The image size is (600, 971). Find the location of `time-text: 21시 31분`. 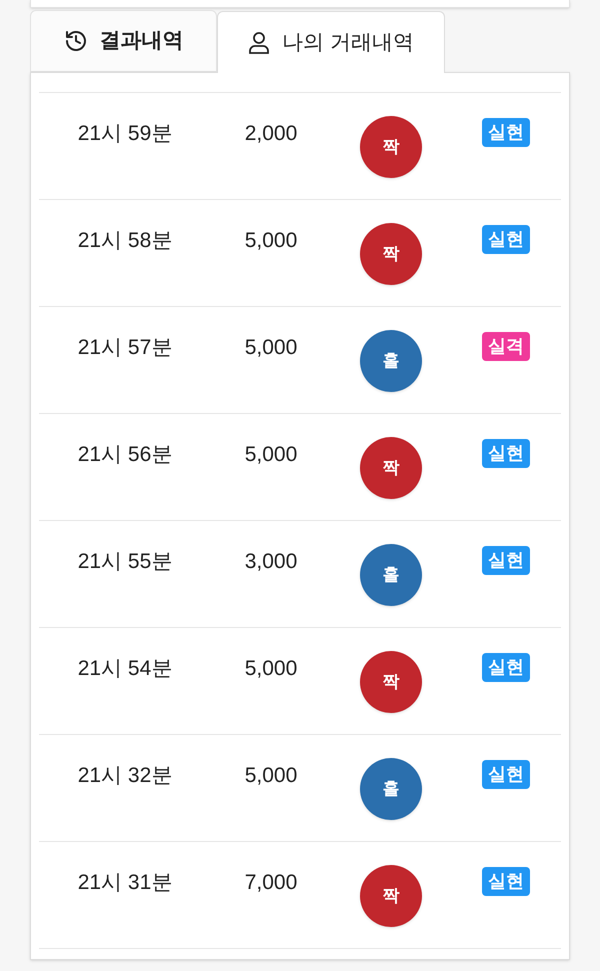

time-text: 21시 31분 is located at coordinates (125, 883).